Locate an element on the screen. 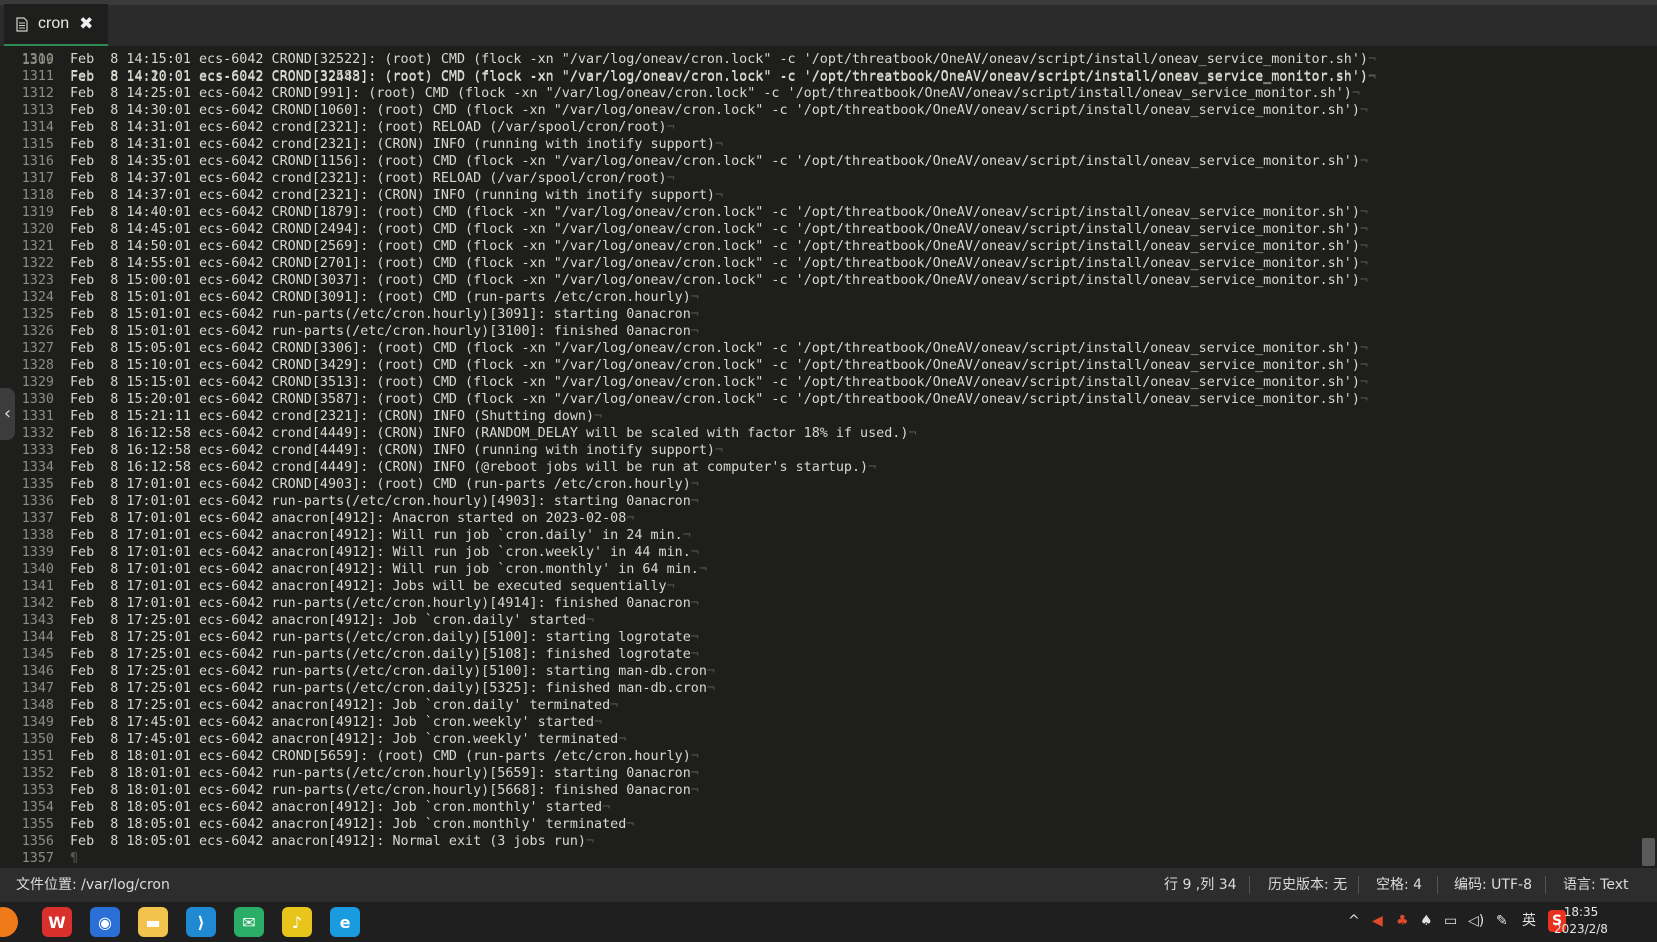 The width and height of the screenshot is (1657, 942). line-number: 1350 is located at coordinates (37, 739).